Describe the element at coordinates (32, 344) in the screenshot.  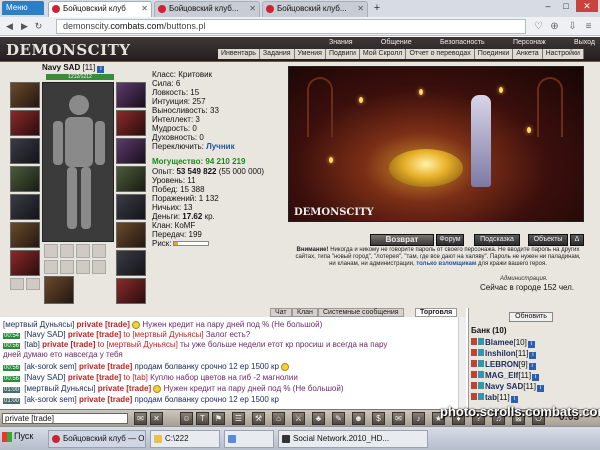
I see `chat-user: [tab]` at that location.